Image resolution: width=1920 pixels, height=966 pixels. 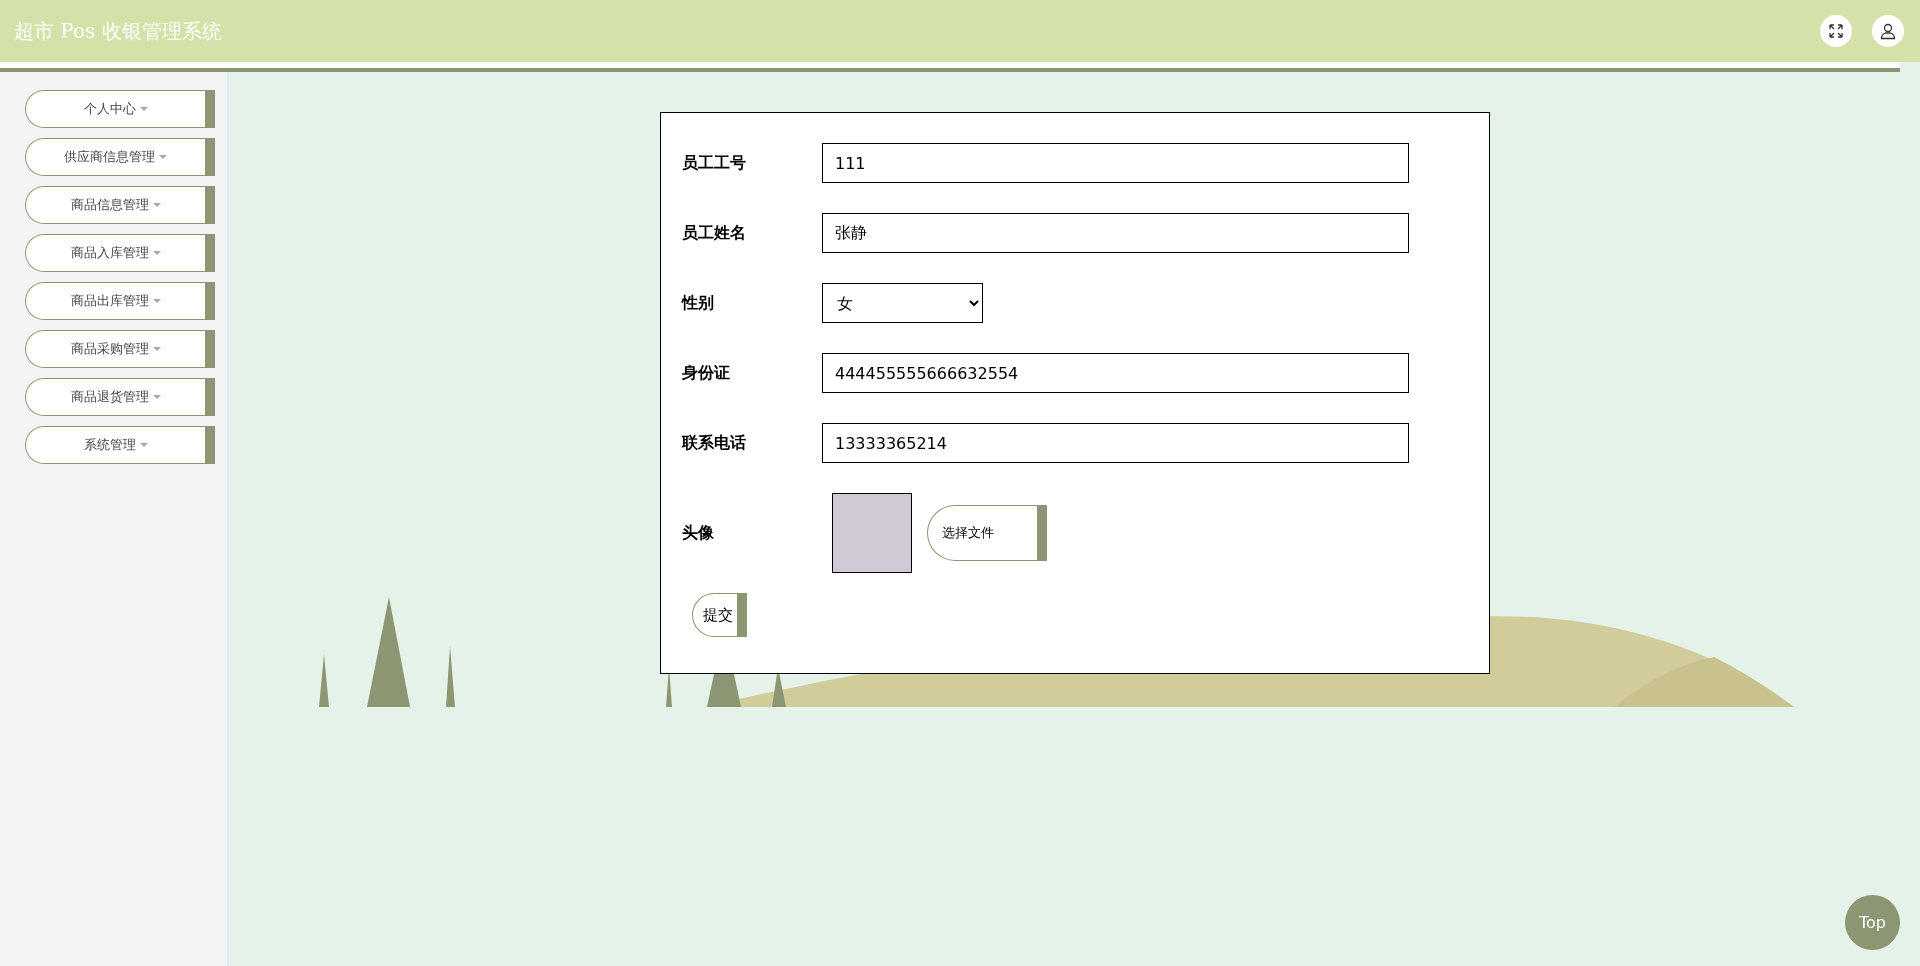 I want to click on fullscreen-icon, so click(x=1836, y=31).